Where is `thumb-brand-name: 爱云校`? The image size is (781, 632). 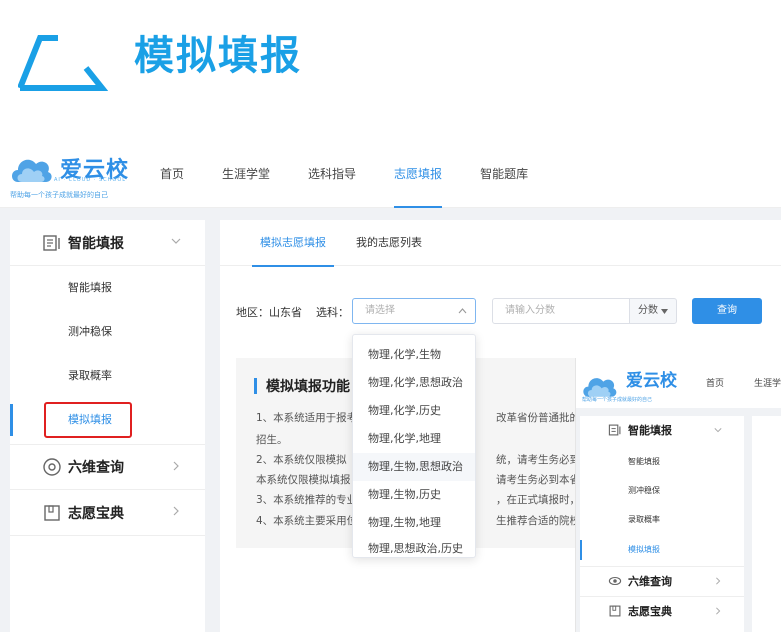
thumb-brand-name: 爱云校 is located at coordinates (651, 381).